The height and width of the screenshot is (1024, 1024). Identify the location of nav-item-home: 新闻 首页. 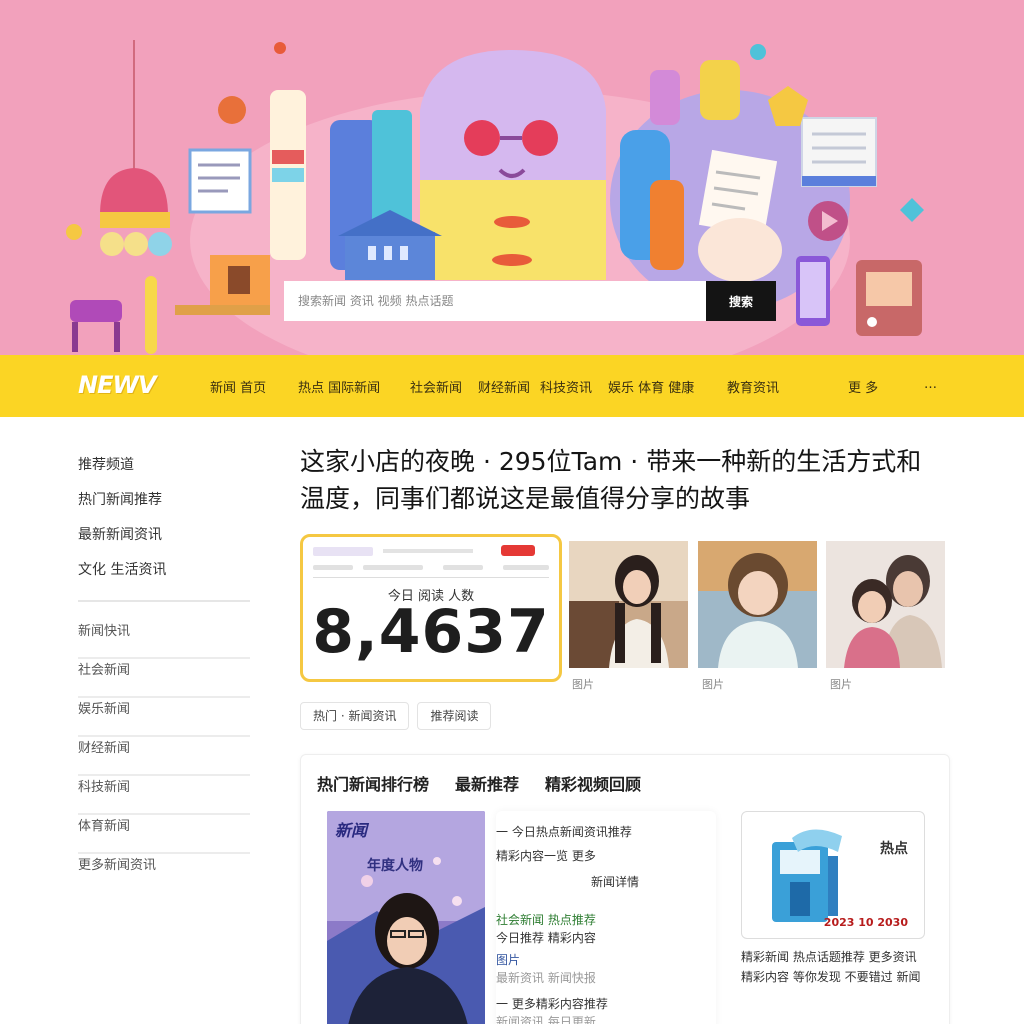
(238, 386).